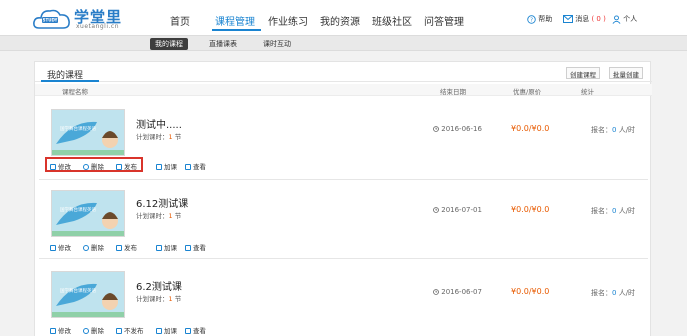 The height and width of the screenshot is (336, 687). I want to click on help-icon: ?, so click(531, 19).